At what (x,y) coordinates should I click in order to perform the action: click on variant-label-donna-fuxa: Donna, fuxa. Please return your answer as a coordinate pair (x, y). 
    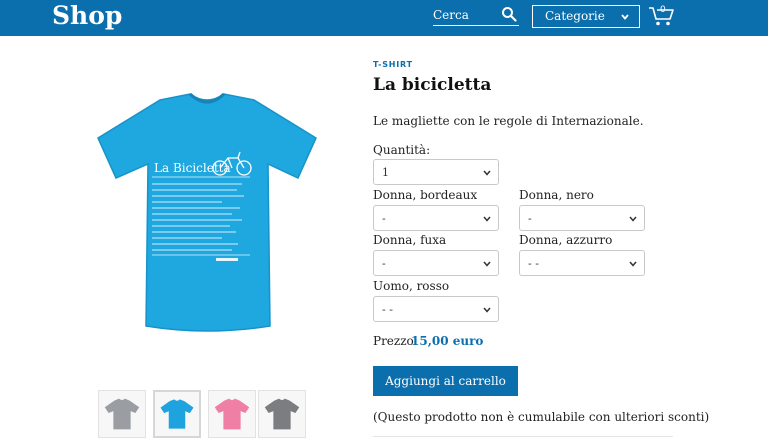
    Looking at the image, I should click on (410, 240).